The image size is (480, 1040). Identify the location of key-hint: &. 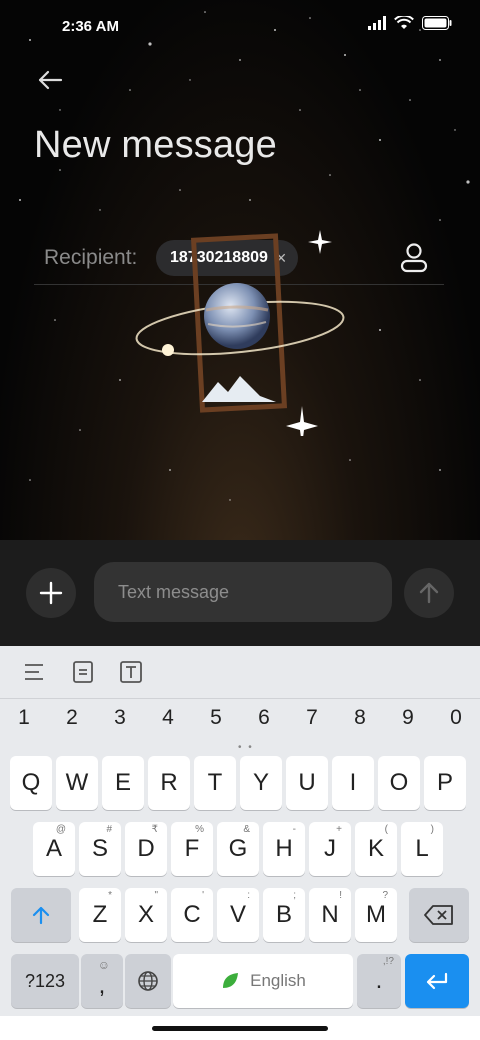
(246, 829).